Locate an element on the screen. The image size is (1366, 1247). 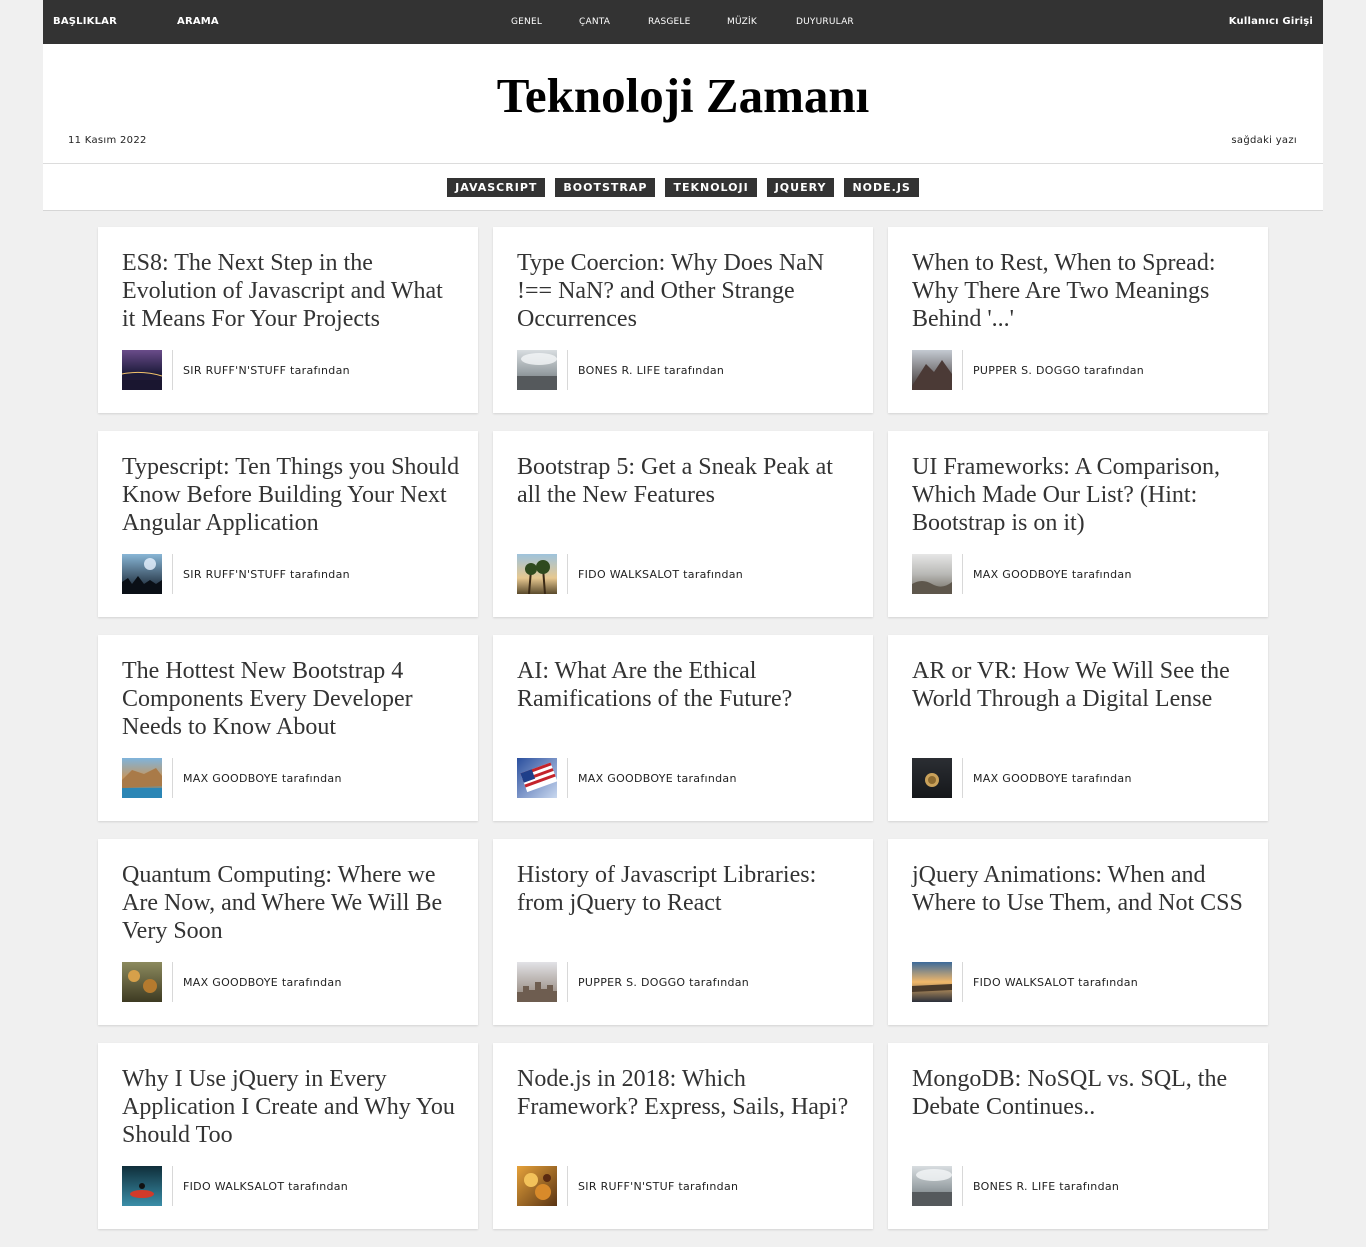
login-link: Kullanıcı Girişi is located at coordinates (1271, 21).